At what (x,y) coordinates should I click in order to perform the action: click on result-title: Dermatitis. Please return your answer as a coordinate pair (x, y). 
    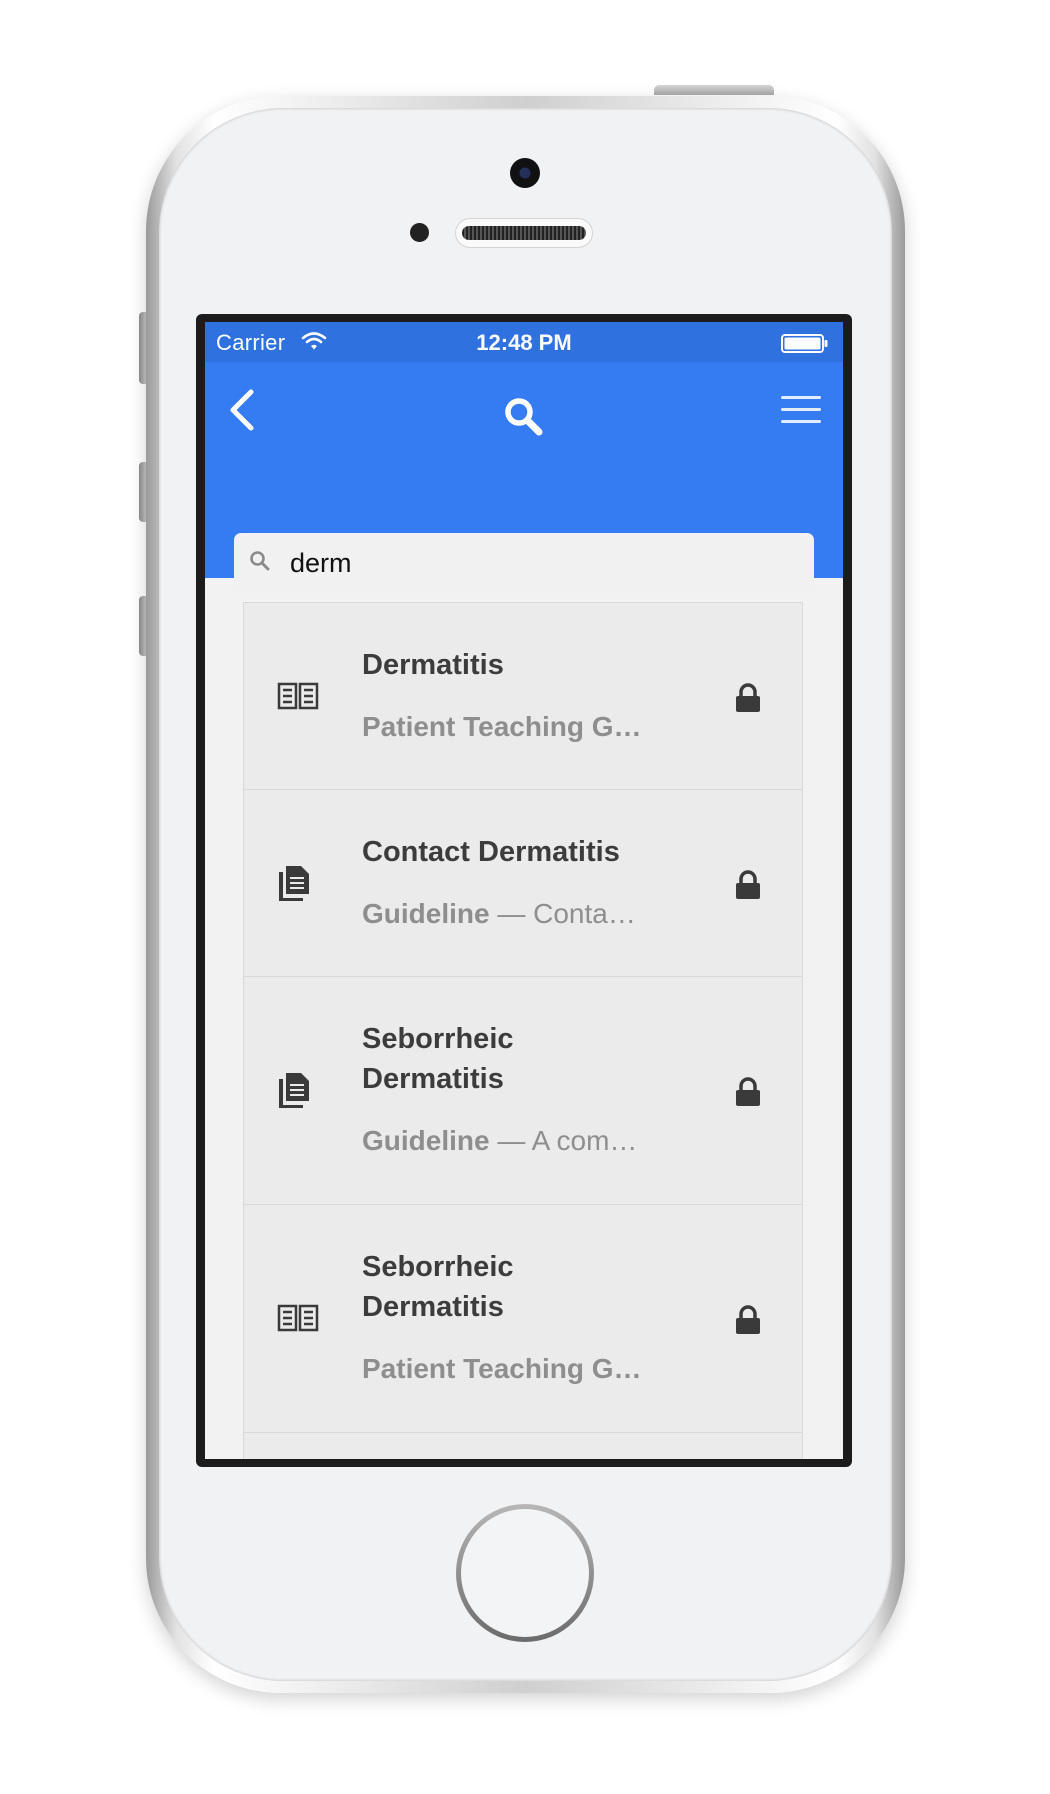
    Looking at the image, I should click on (433, 665).